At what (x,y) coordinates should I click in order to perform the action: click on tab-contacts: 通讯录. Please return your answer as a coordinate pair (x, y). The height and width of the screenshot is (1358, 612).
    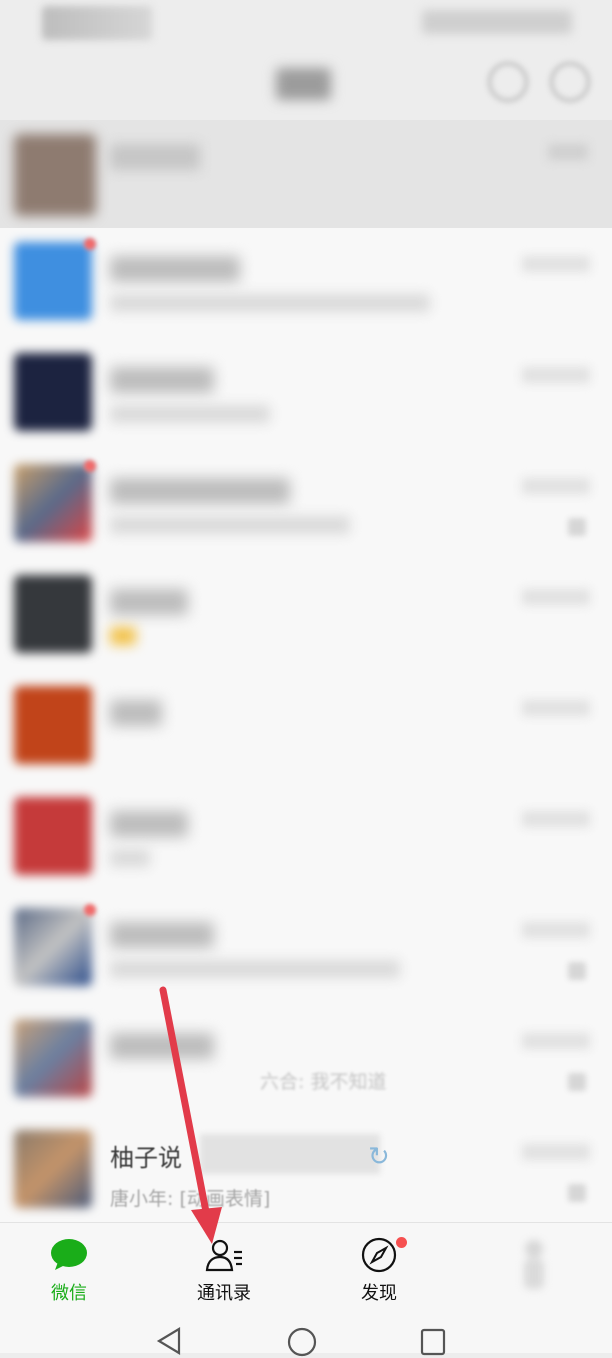
    Looking at the image, I should click on (224, 1268).